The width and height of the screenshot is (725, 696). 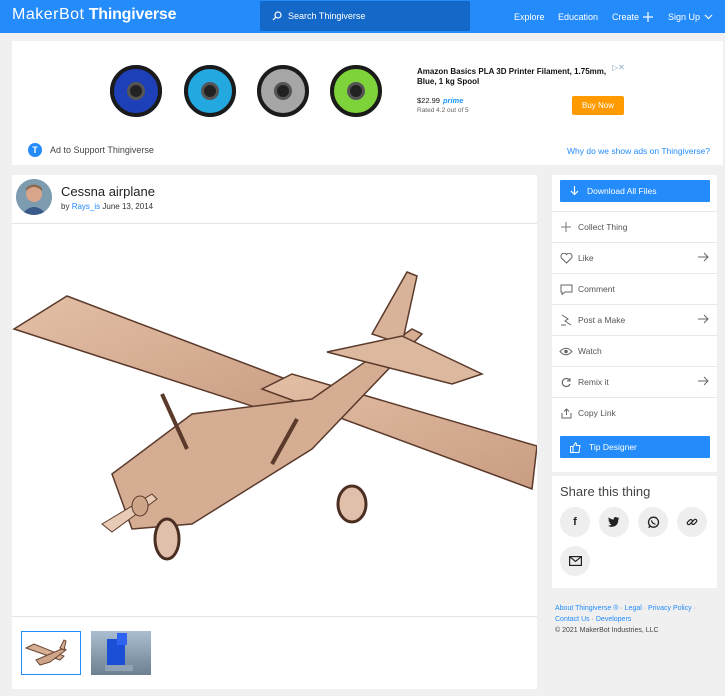 What do you see at coordinates (566, 413) in the screenshot?
I see `share-upload-icon` at bounding box center [566, 413].